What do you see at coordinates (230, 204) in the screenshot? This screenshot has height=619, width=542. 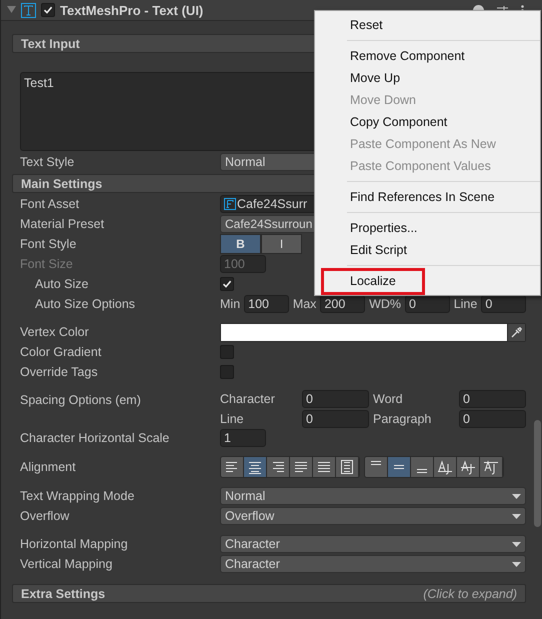 I see `font-asset-icon` at bounding box center [230, 204].